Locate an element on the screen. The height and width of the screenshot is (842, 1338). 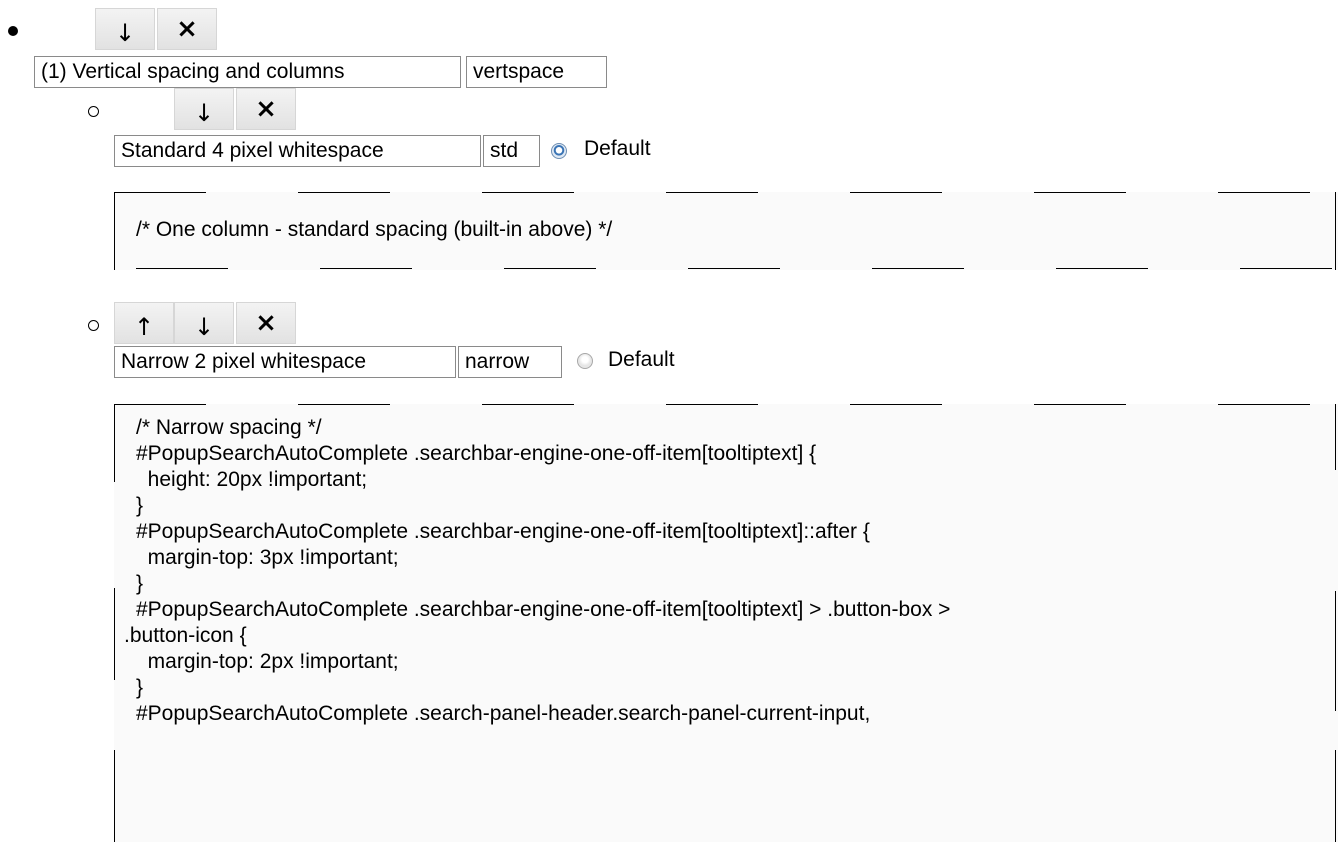
code-line: /* Narrow spacing */ is located at coordinates (229, 427).